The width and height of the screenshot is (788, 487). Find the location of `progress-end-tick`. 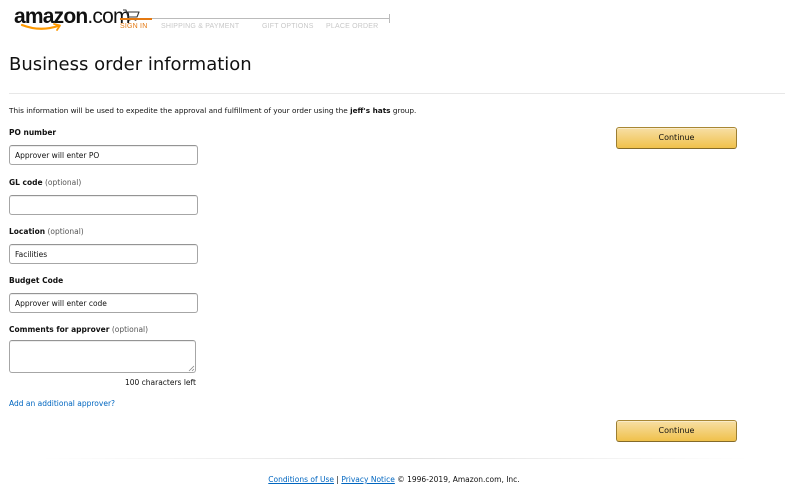

progress-end-tick is located at coordinates (389, 18).